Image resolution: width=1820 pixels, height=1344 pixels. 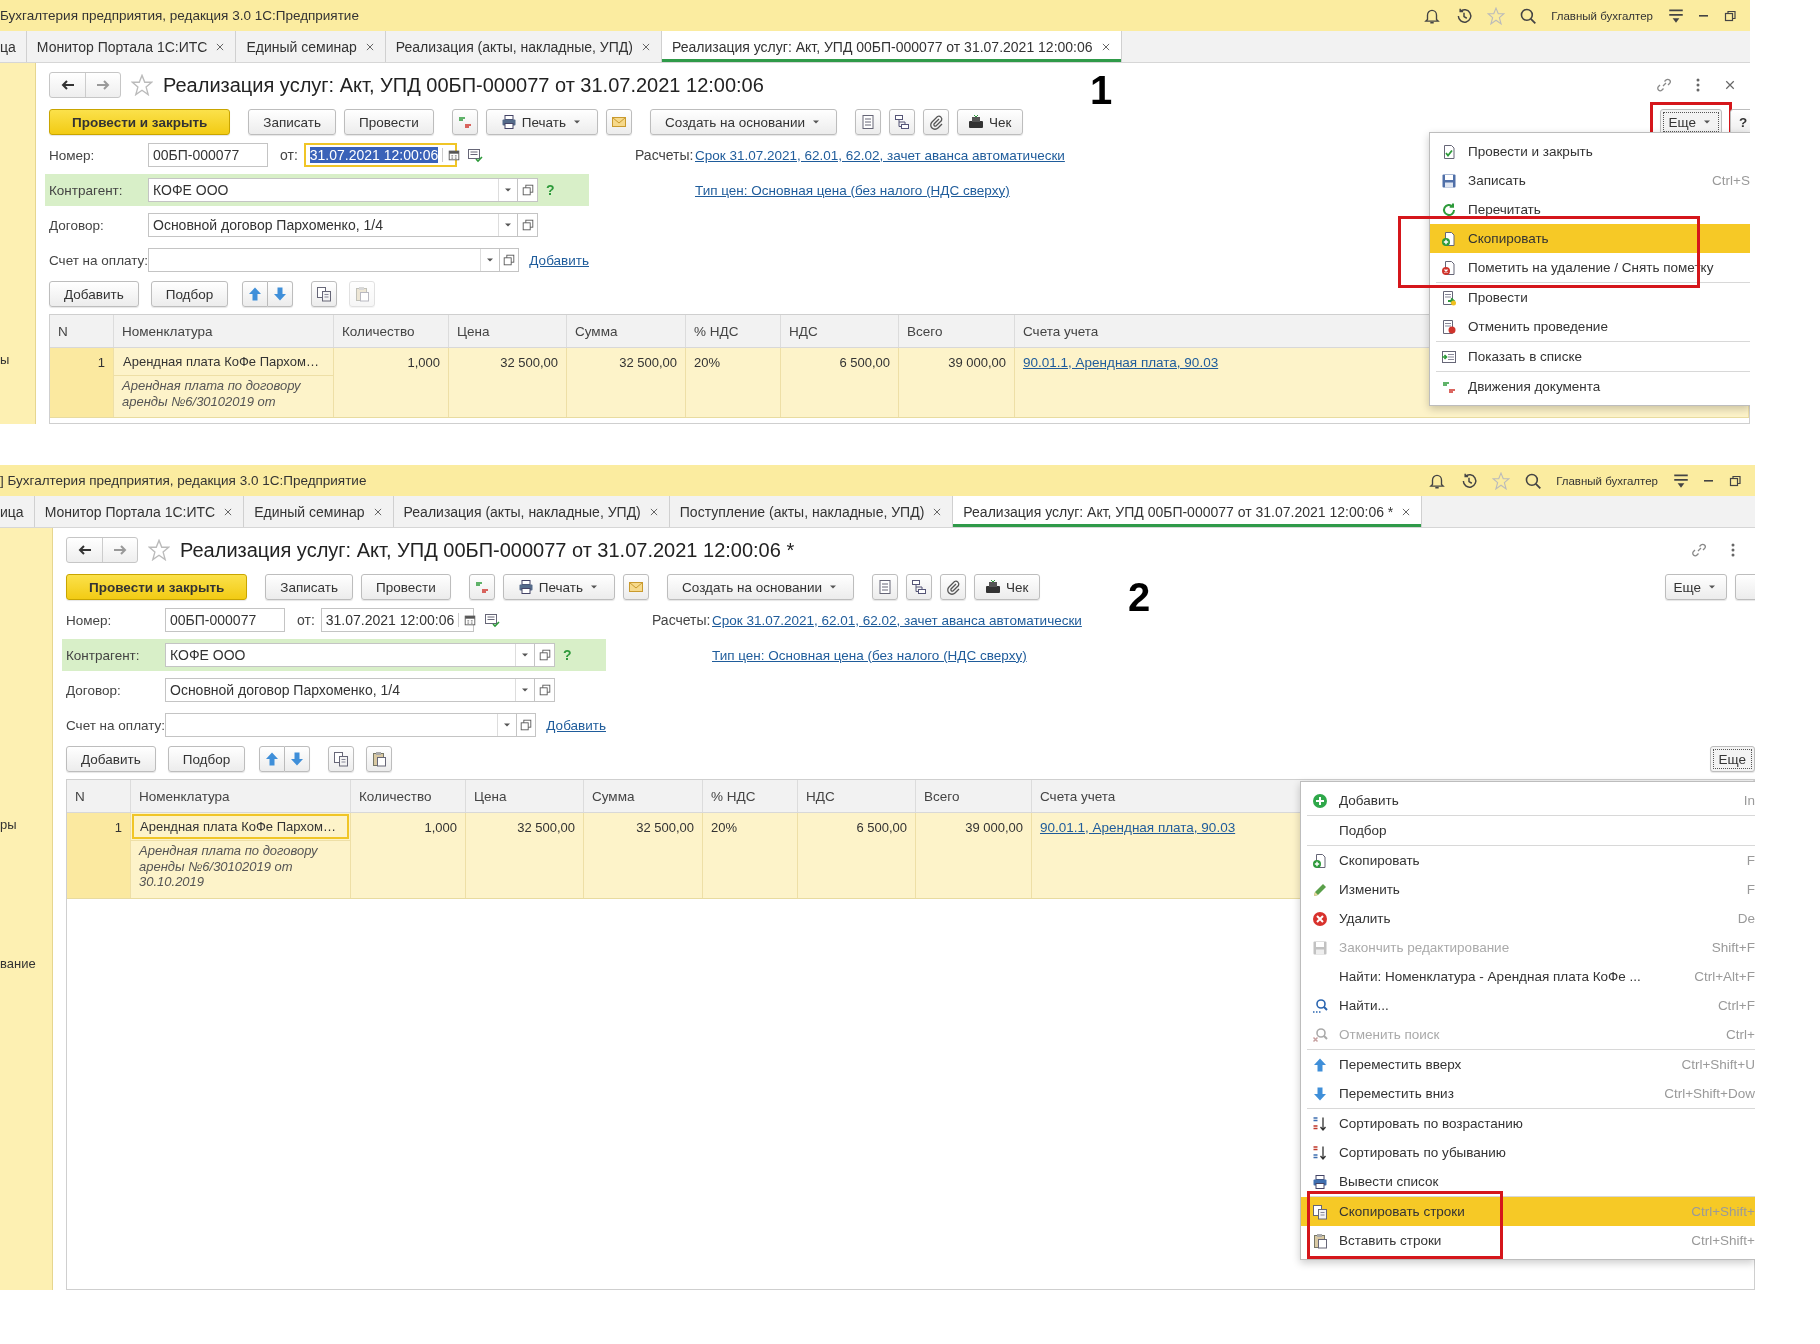 What do you see at coordinates (241, 796) in the screenshot?
I see `column-header: Номенклатура` at bounding box center [241, 796].